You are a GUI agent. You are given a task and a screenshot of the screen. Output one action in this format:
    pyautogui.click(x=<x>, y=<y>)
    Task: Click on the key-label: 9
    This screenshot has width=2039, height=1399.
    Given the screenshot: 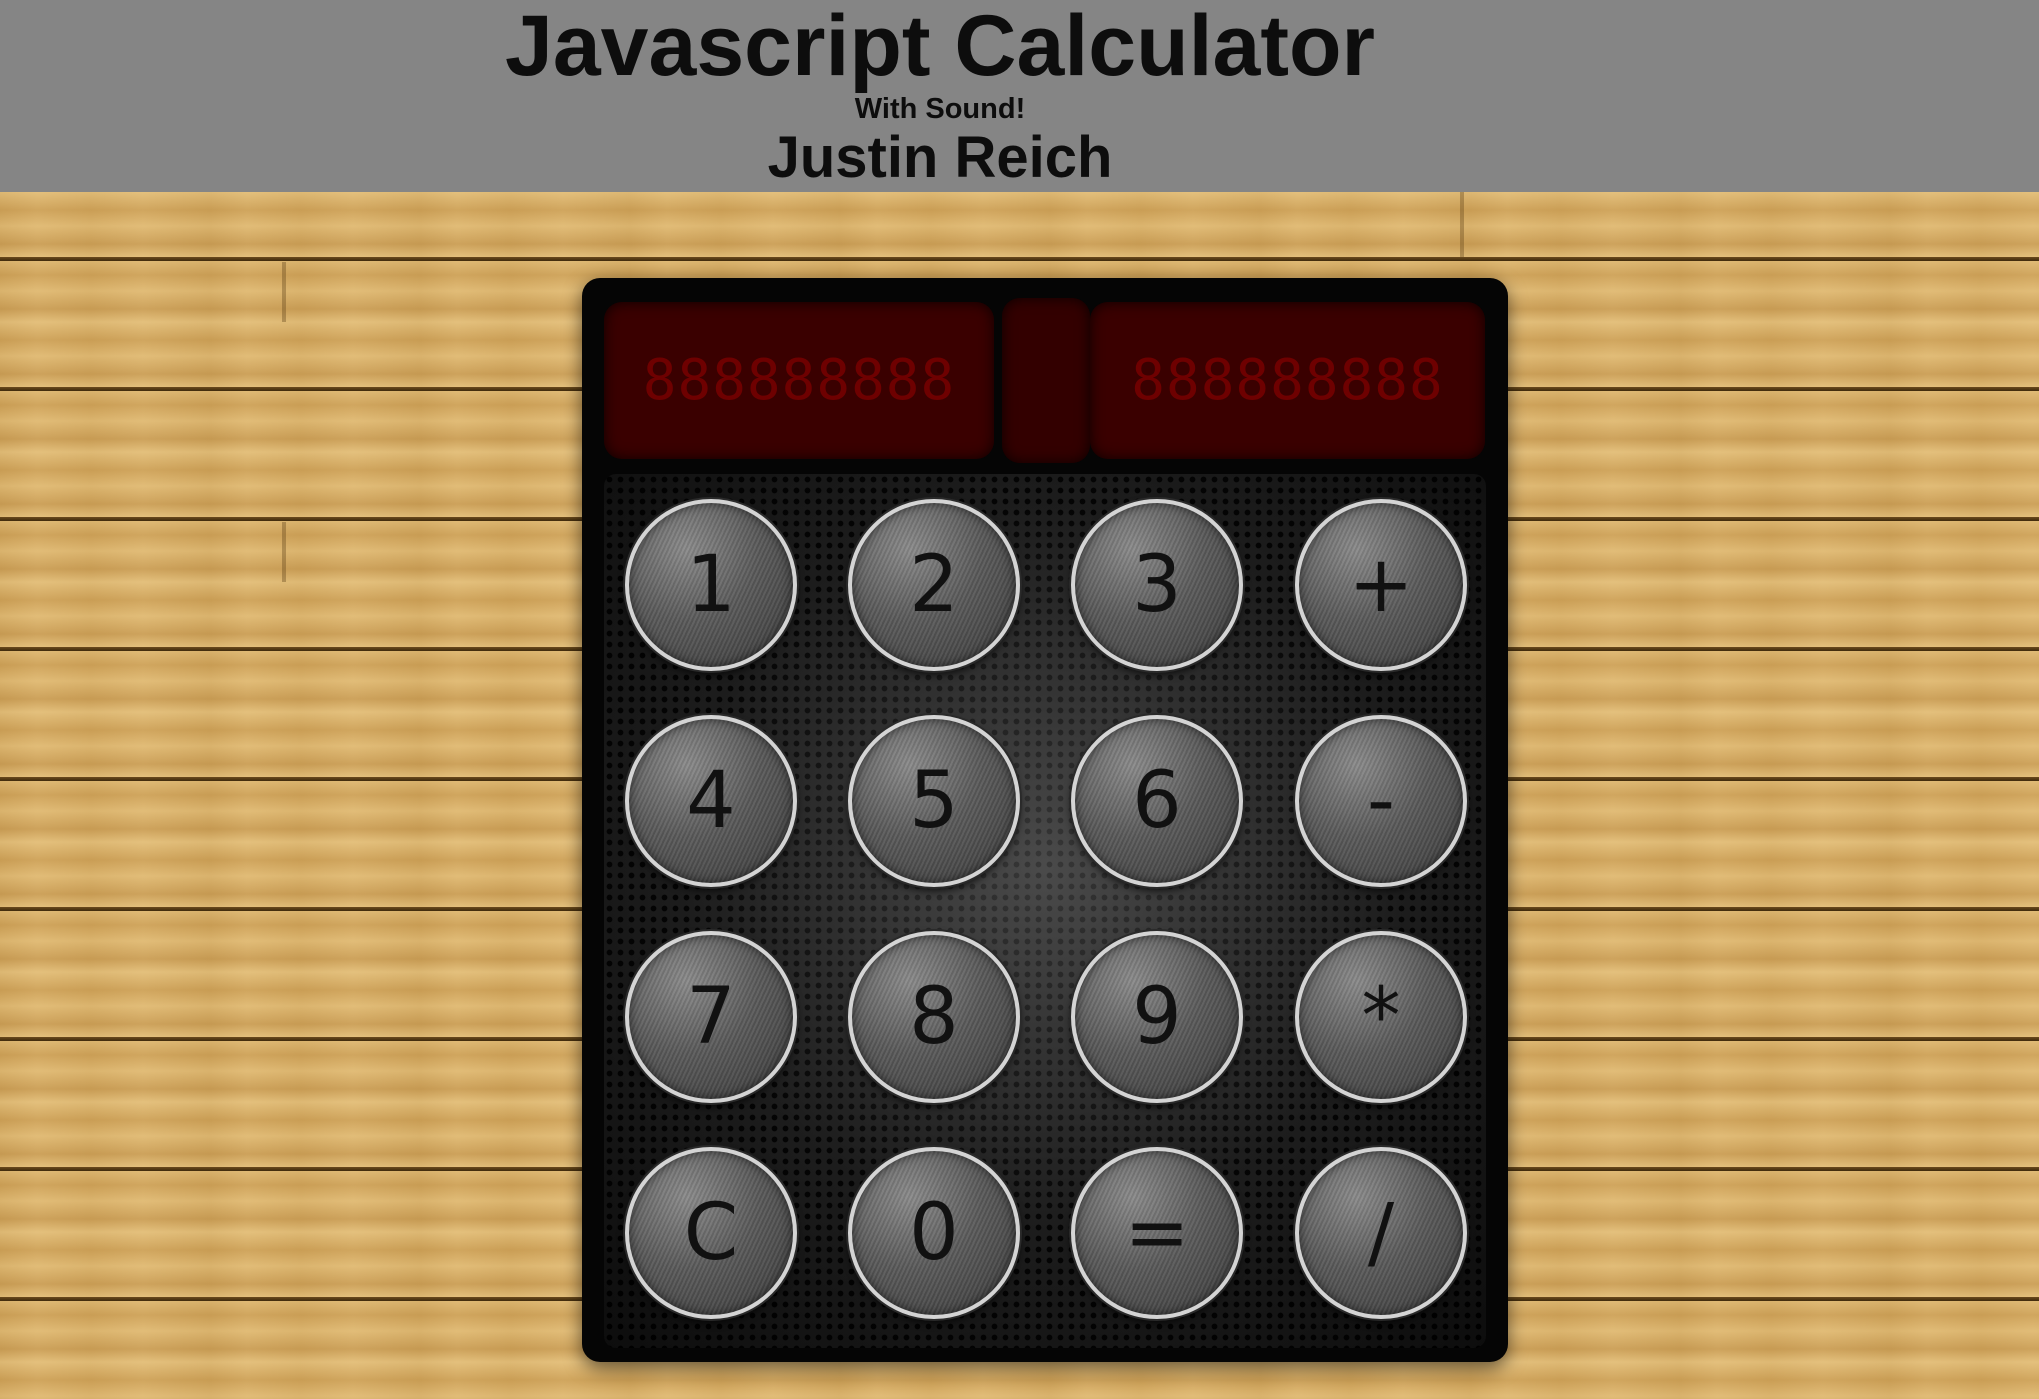 What is the action you would take?
    pyautogui.click(x=1157, y=1017)
    